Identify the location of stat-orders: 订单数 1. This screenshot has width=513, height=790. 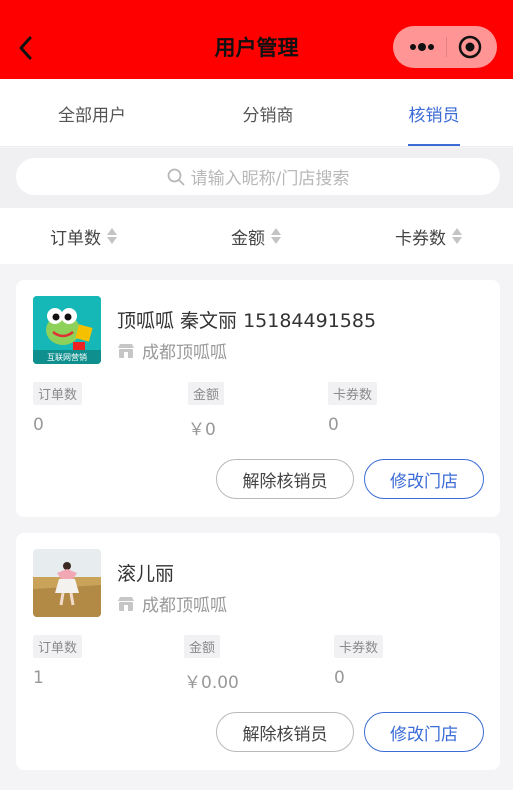
(58, 661).